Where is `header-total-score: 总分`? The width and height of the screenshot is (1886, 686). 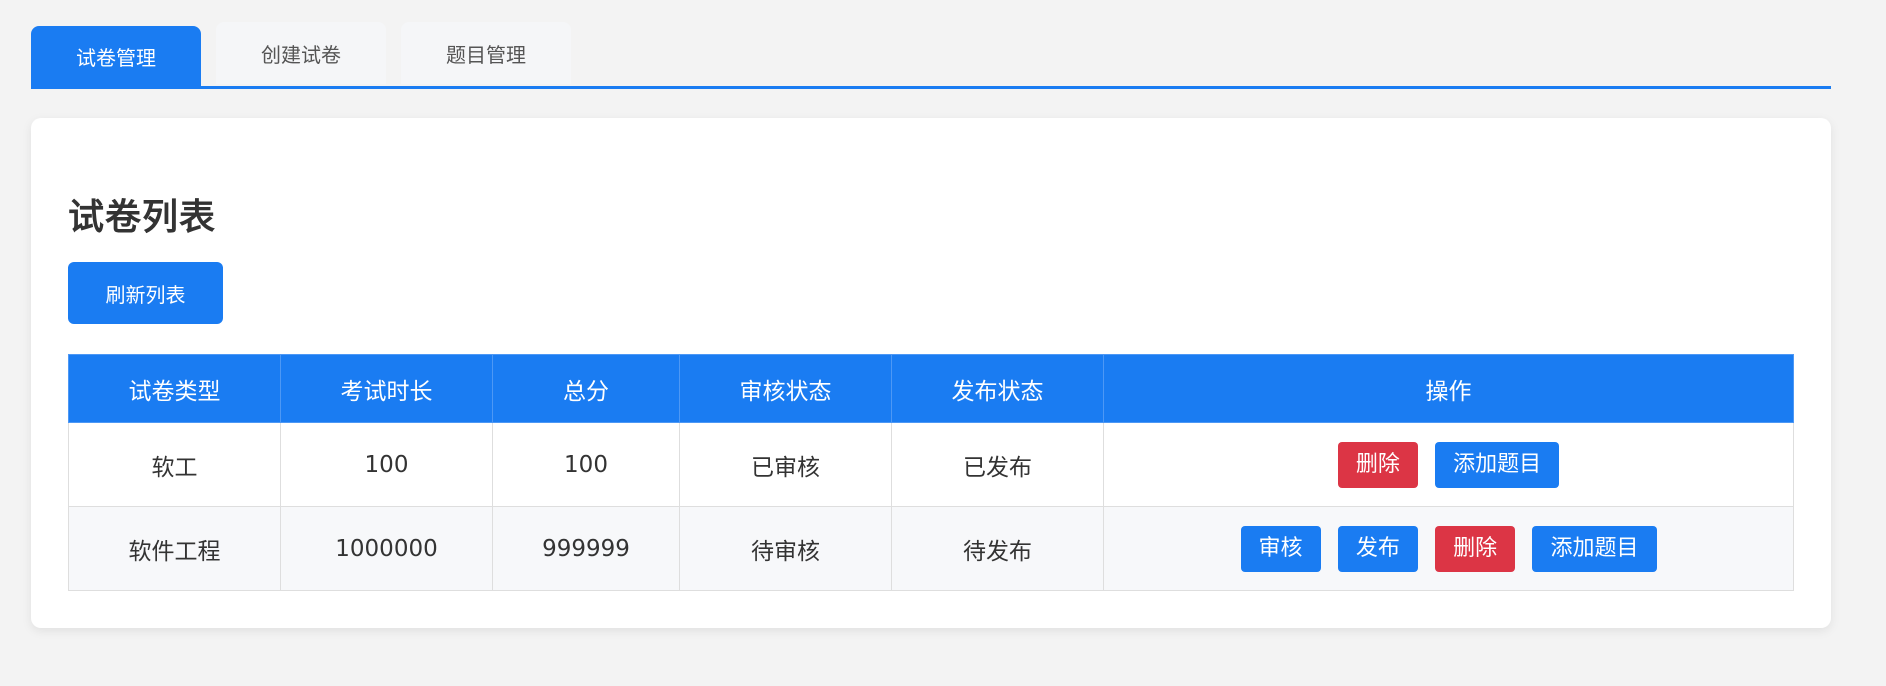 header-total-score: 总分 is located at coordinates (586, 388).